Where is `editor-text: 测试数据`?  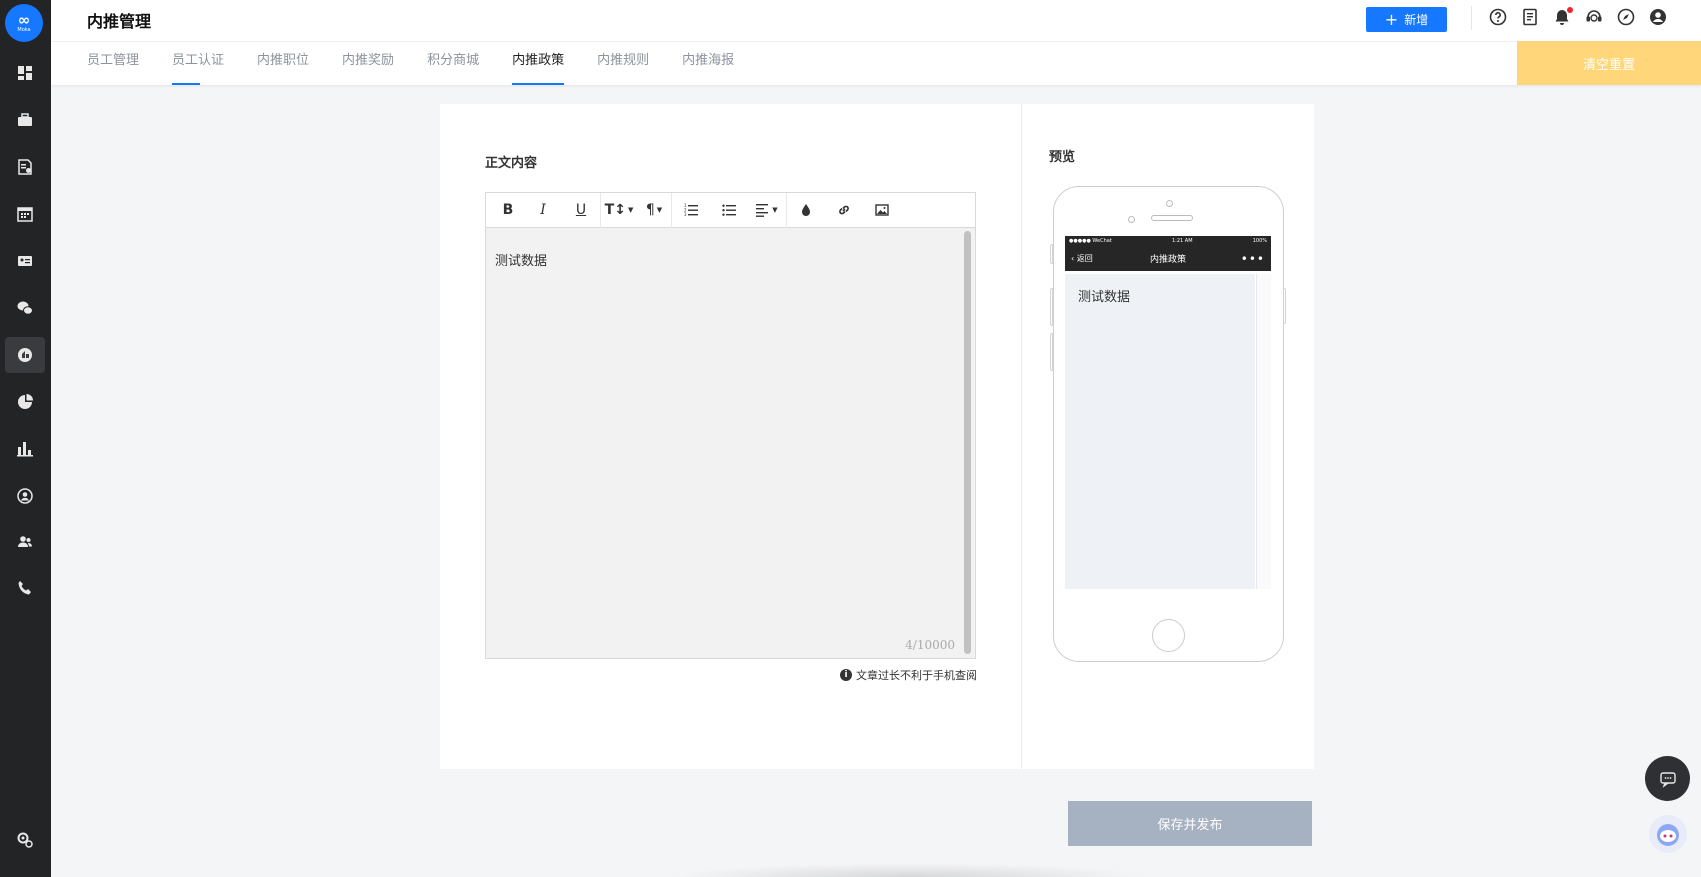 editor-text: 测试数据 is located at coordinates (521, 261).